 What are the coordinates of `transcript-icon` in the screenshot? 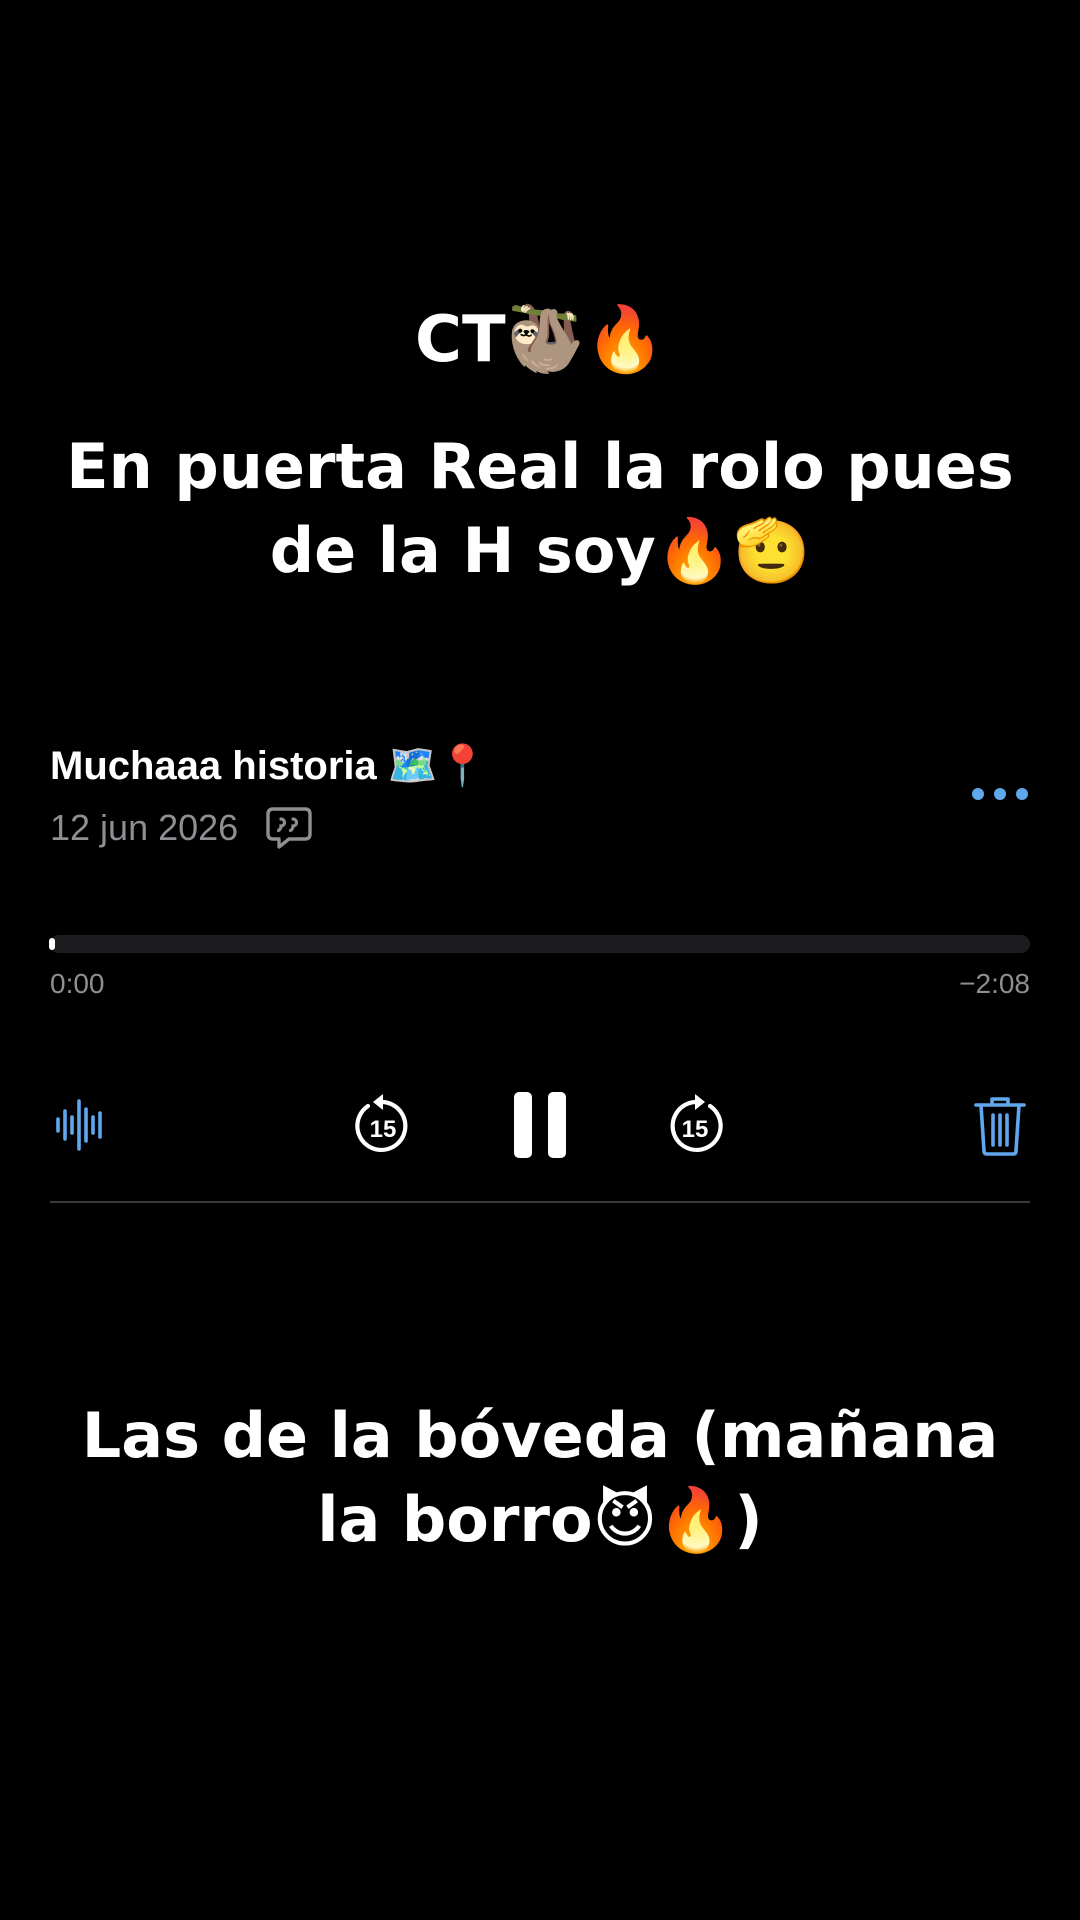 It's located at (289, 828).